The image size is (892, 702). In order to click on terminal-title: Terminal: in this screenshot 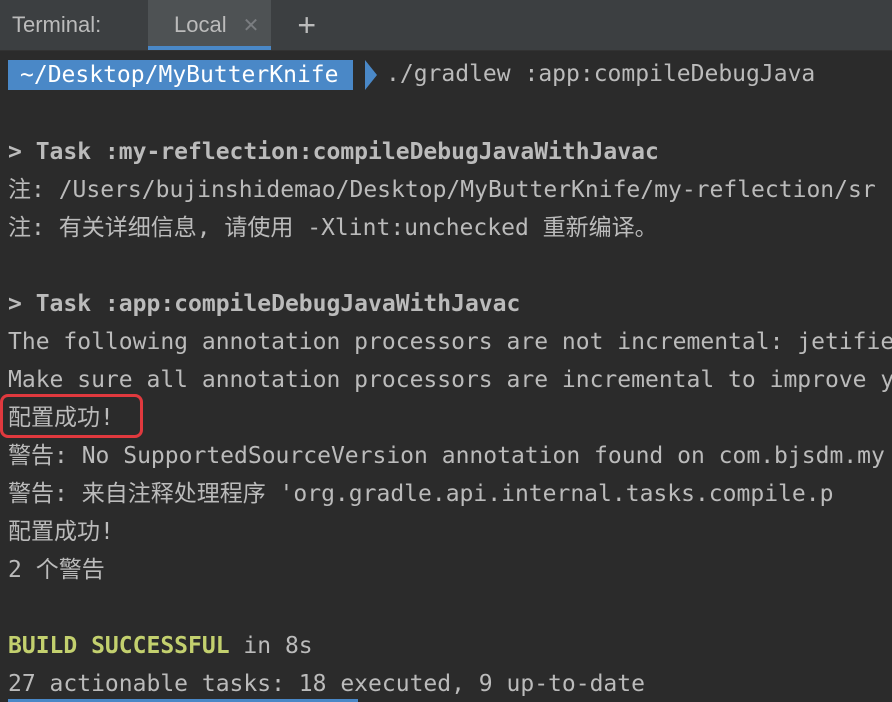, I will do `click(57, 24)`.